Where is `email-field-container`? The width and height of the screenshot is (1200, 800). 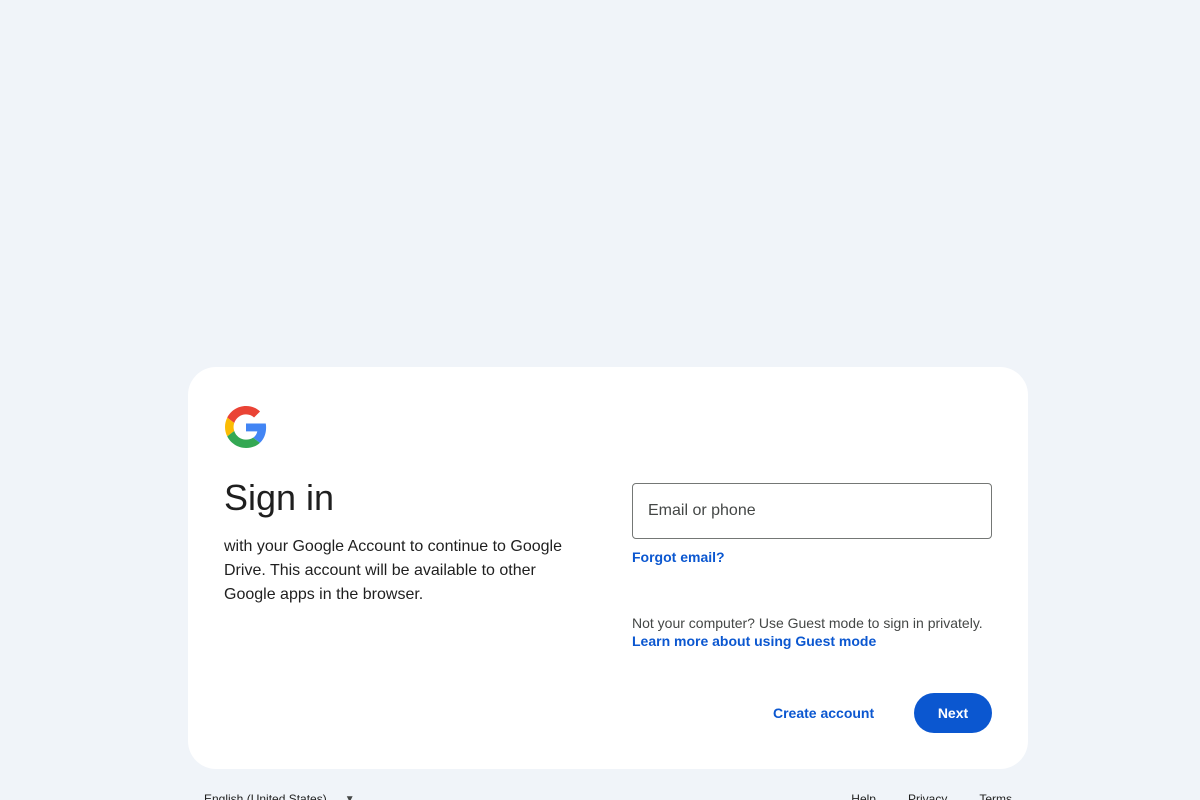
email-field-container is located at coordinates (812, 511).